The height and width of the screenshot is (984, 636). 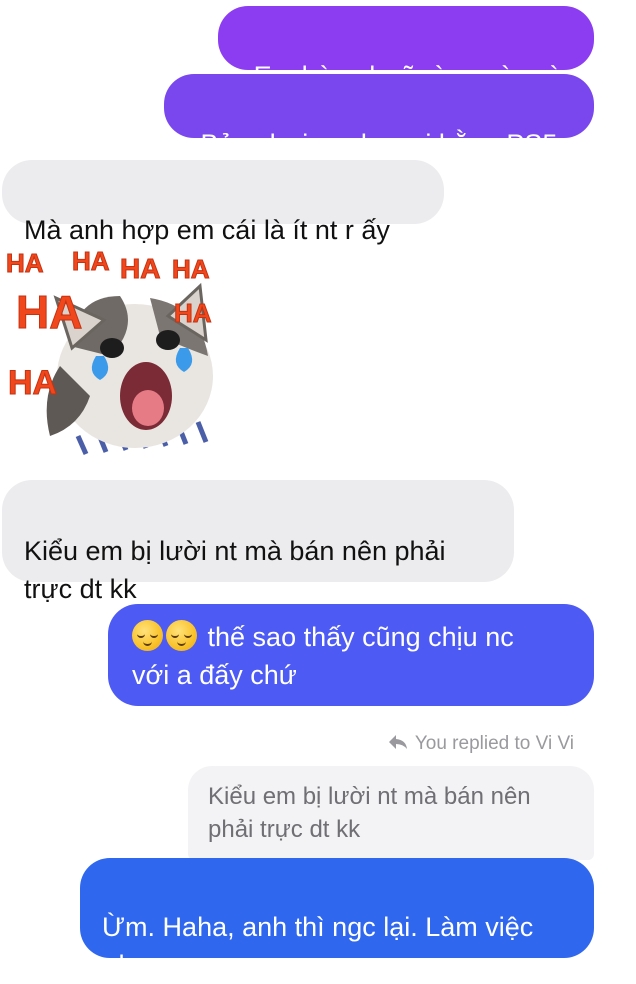 What do you see at coordinates (406, 48) in the screenshot?
I see `message-bubble-outgoing: Em hù anh rõ ràng còn gì` at bounding box center [406, 48].